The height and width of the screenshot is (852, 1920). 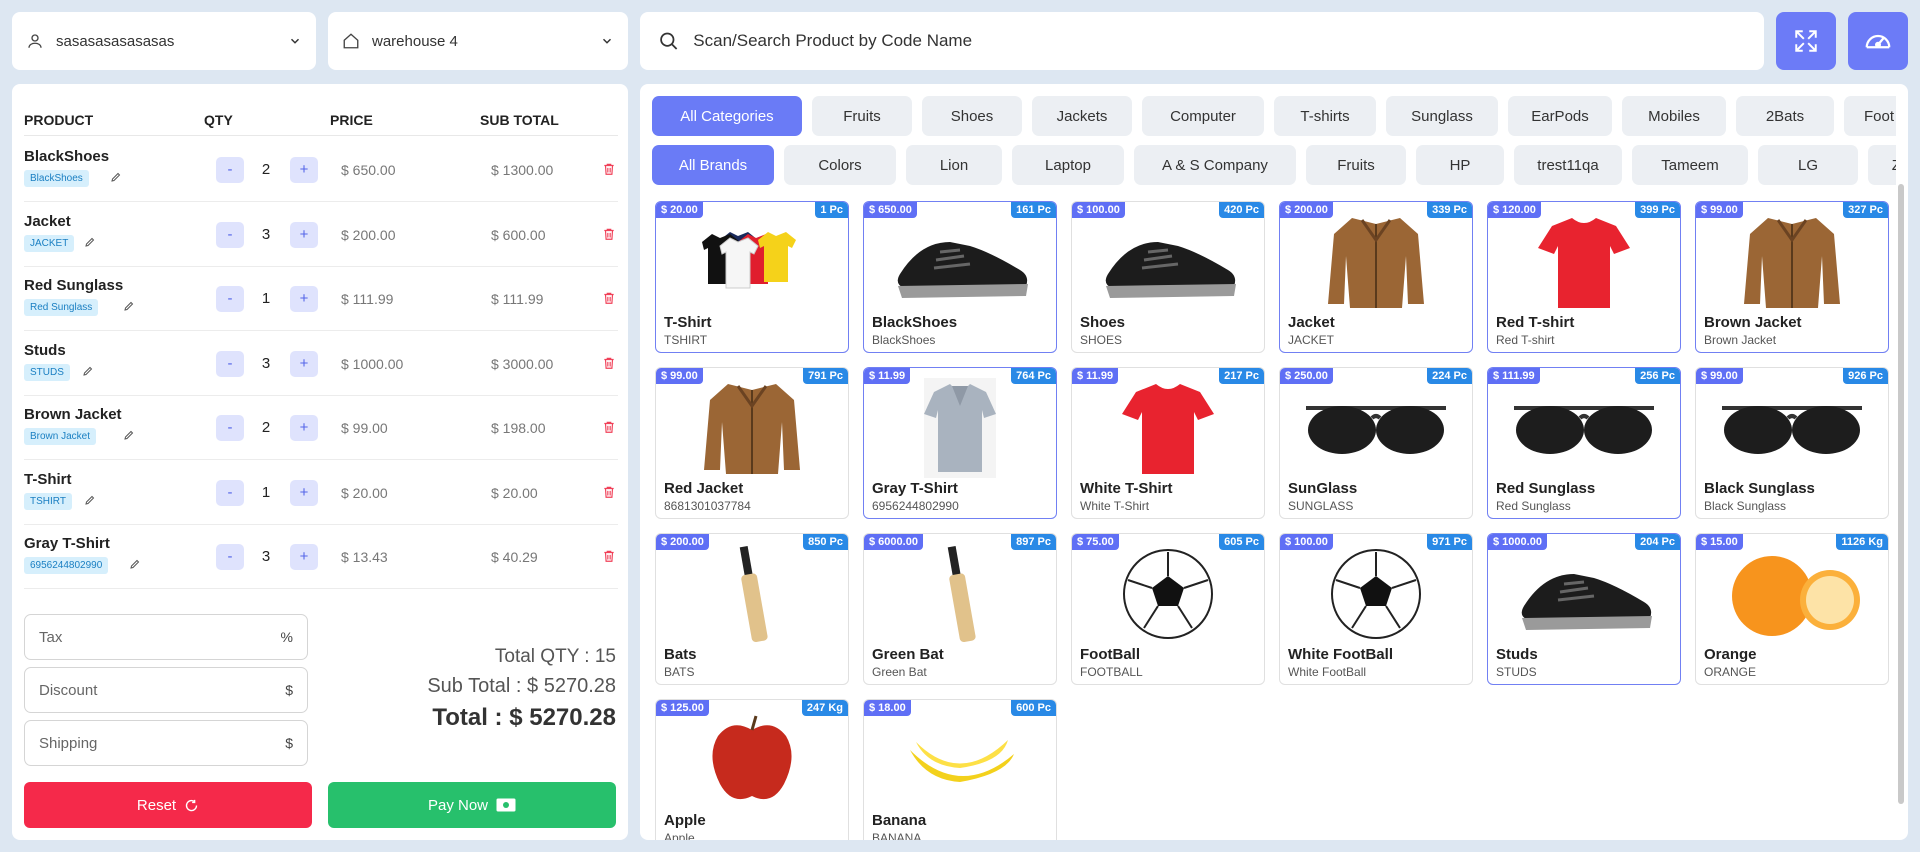 I want to click on category-chip: Sunglass, so click(x=1442, y=116).